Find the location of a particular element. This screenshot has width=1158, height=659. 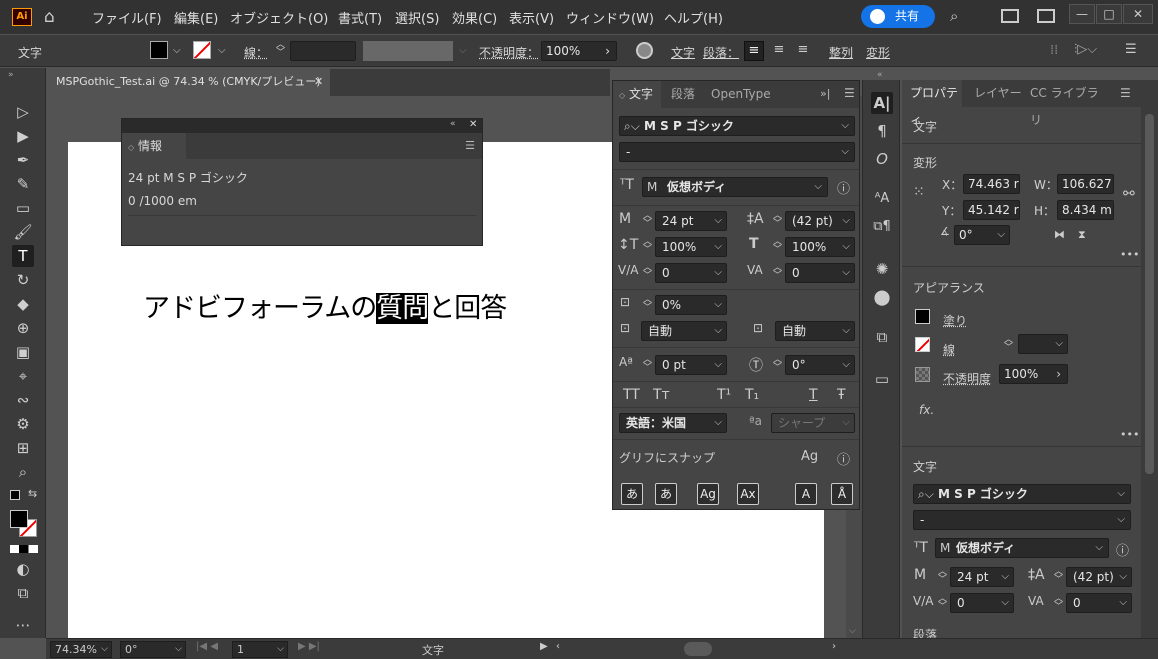

collapse-icon: »| is located at coordinates (825, 93).